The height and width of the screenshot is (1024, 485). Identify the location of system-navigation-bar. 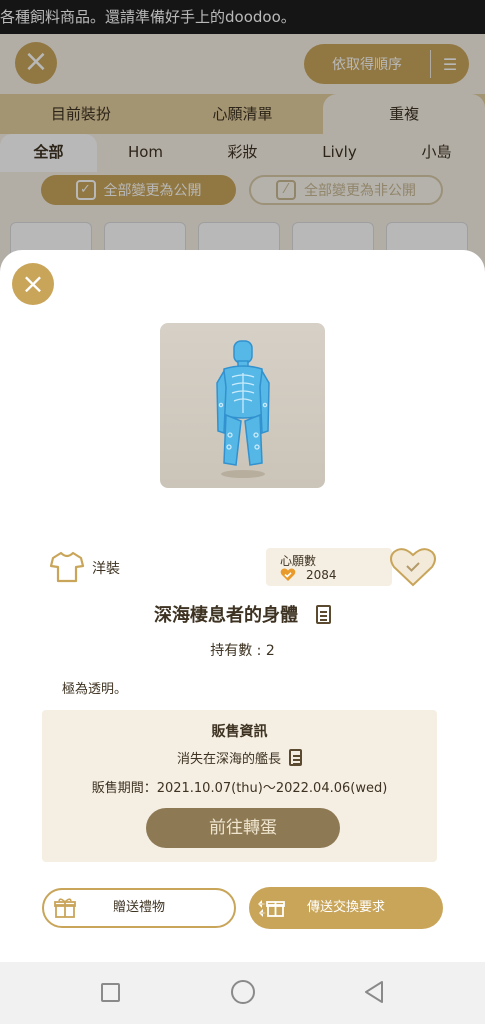
(242, 993).